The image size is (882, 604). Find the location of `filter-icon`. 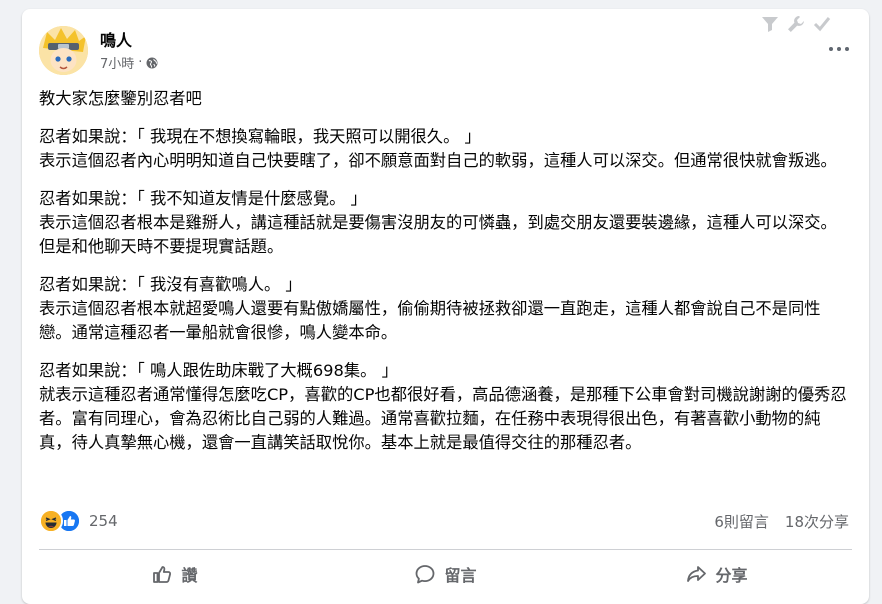

filter-icon is located at coordinates (770, 24).